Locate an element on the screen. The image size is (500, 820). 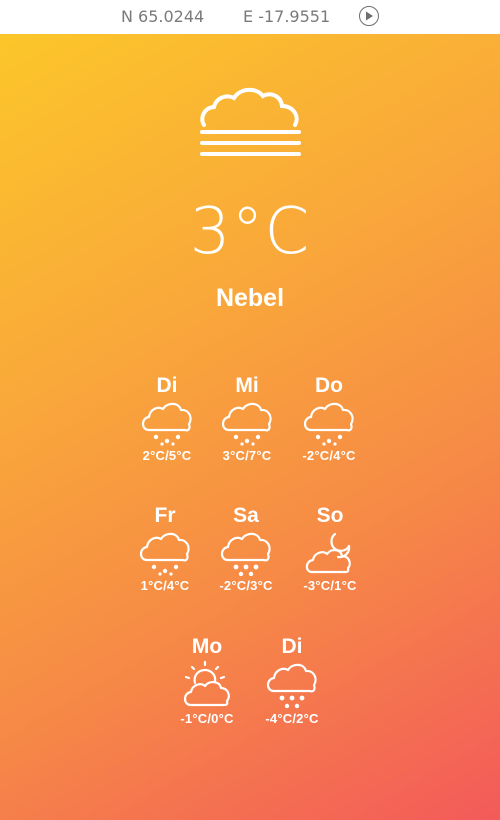
forecast-day: Di -4°C/2°C is located at coordinates (292, 680).